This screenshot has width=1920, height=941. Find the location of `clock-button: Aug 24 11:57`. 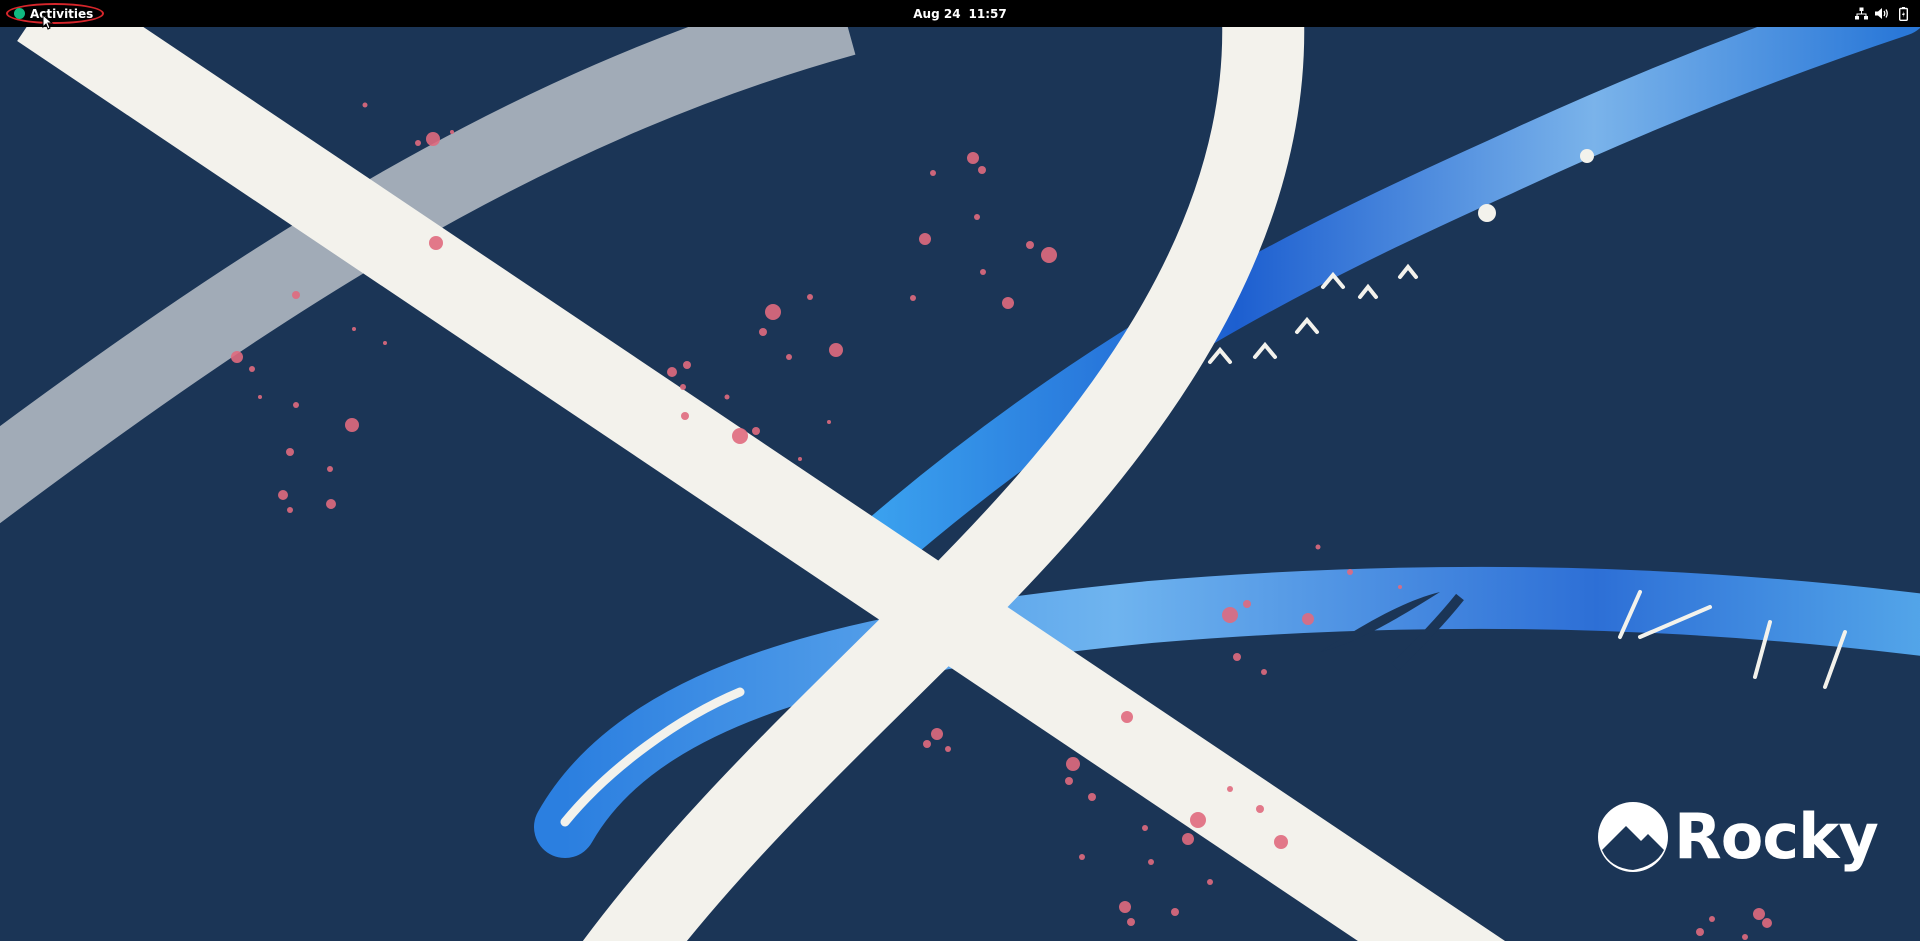

clock-button: Aug 24 11:57 is located at coordinates (960, 13).